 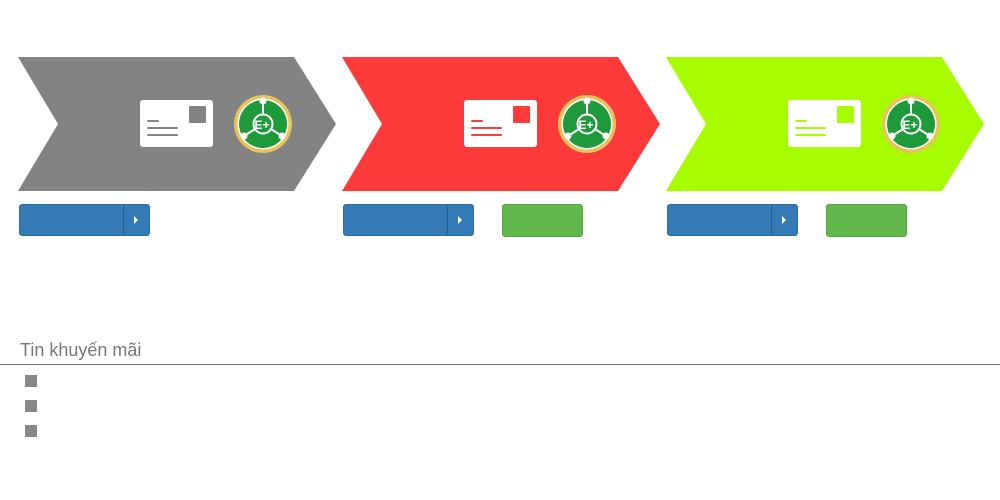 I want to click on card-2-dropdown-button, so click(x=408, y=220).